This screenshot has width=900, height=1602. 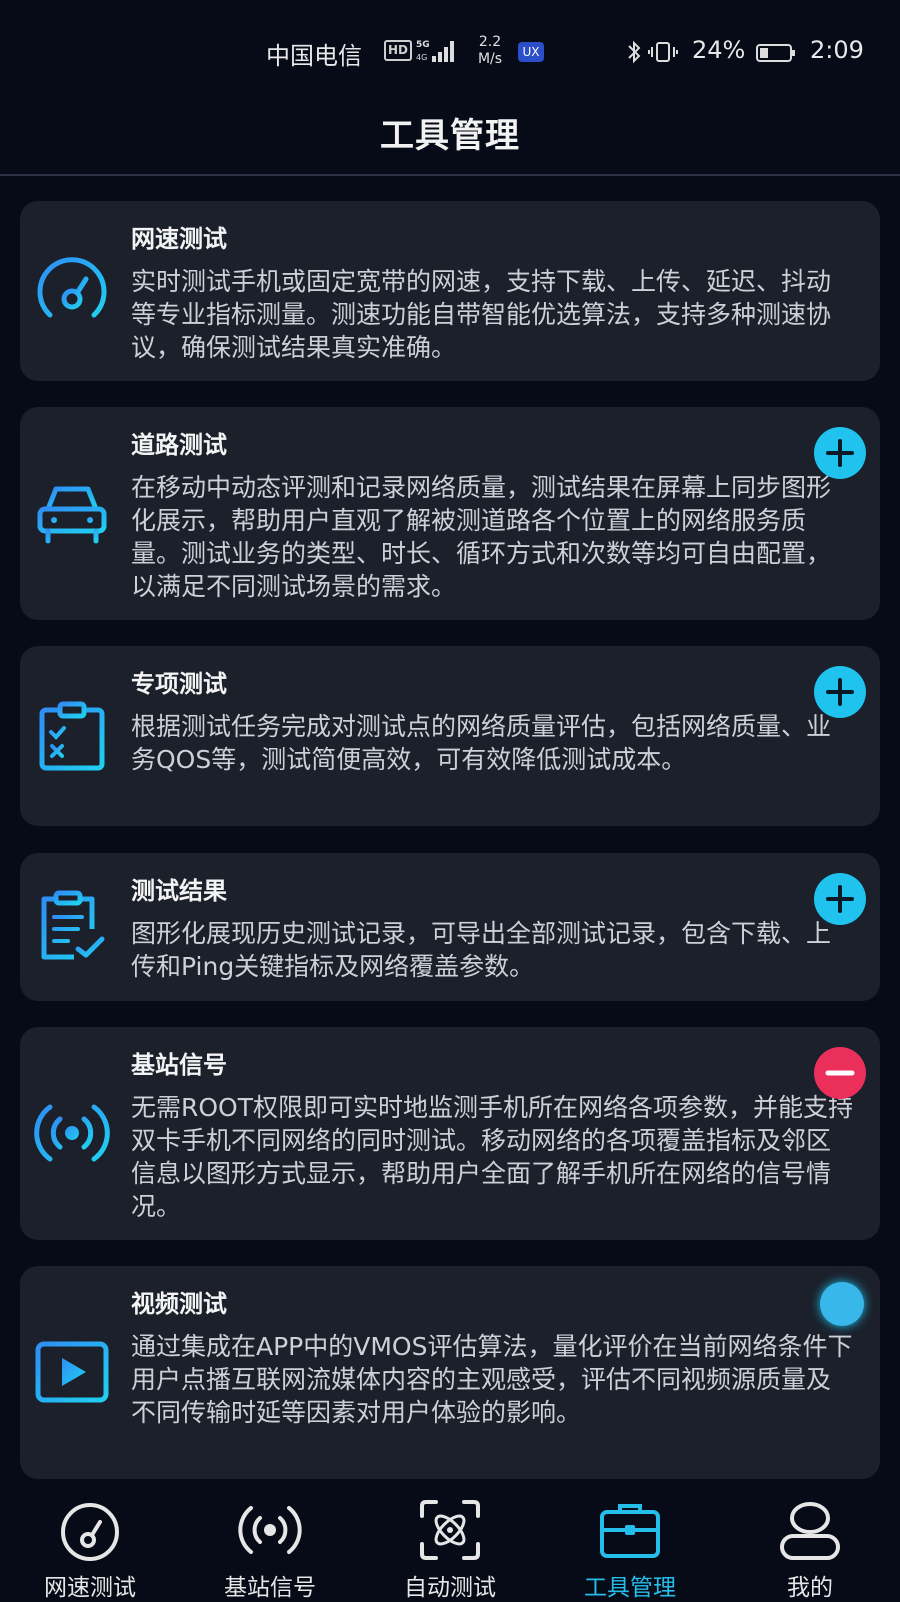 I want to click on nav-item-profile: 我的, so click(x=810, y=1545).